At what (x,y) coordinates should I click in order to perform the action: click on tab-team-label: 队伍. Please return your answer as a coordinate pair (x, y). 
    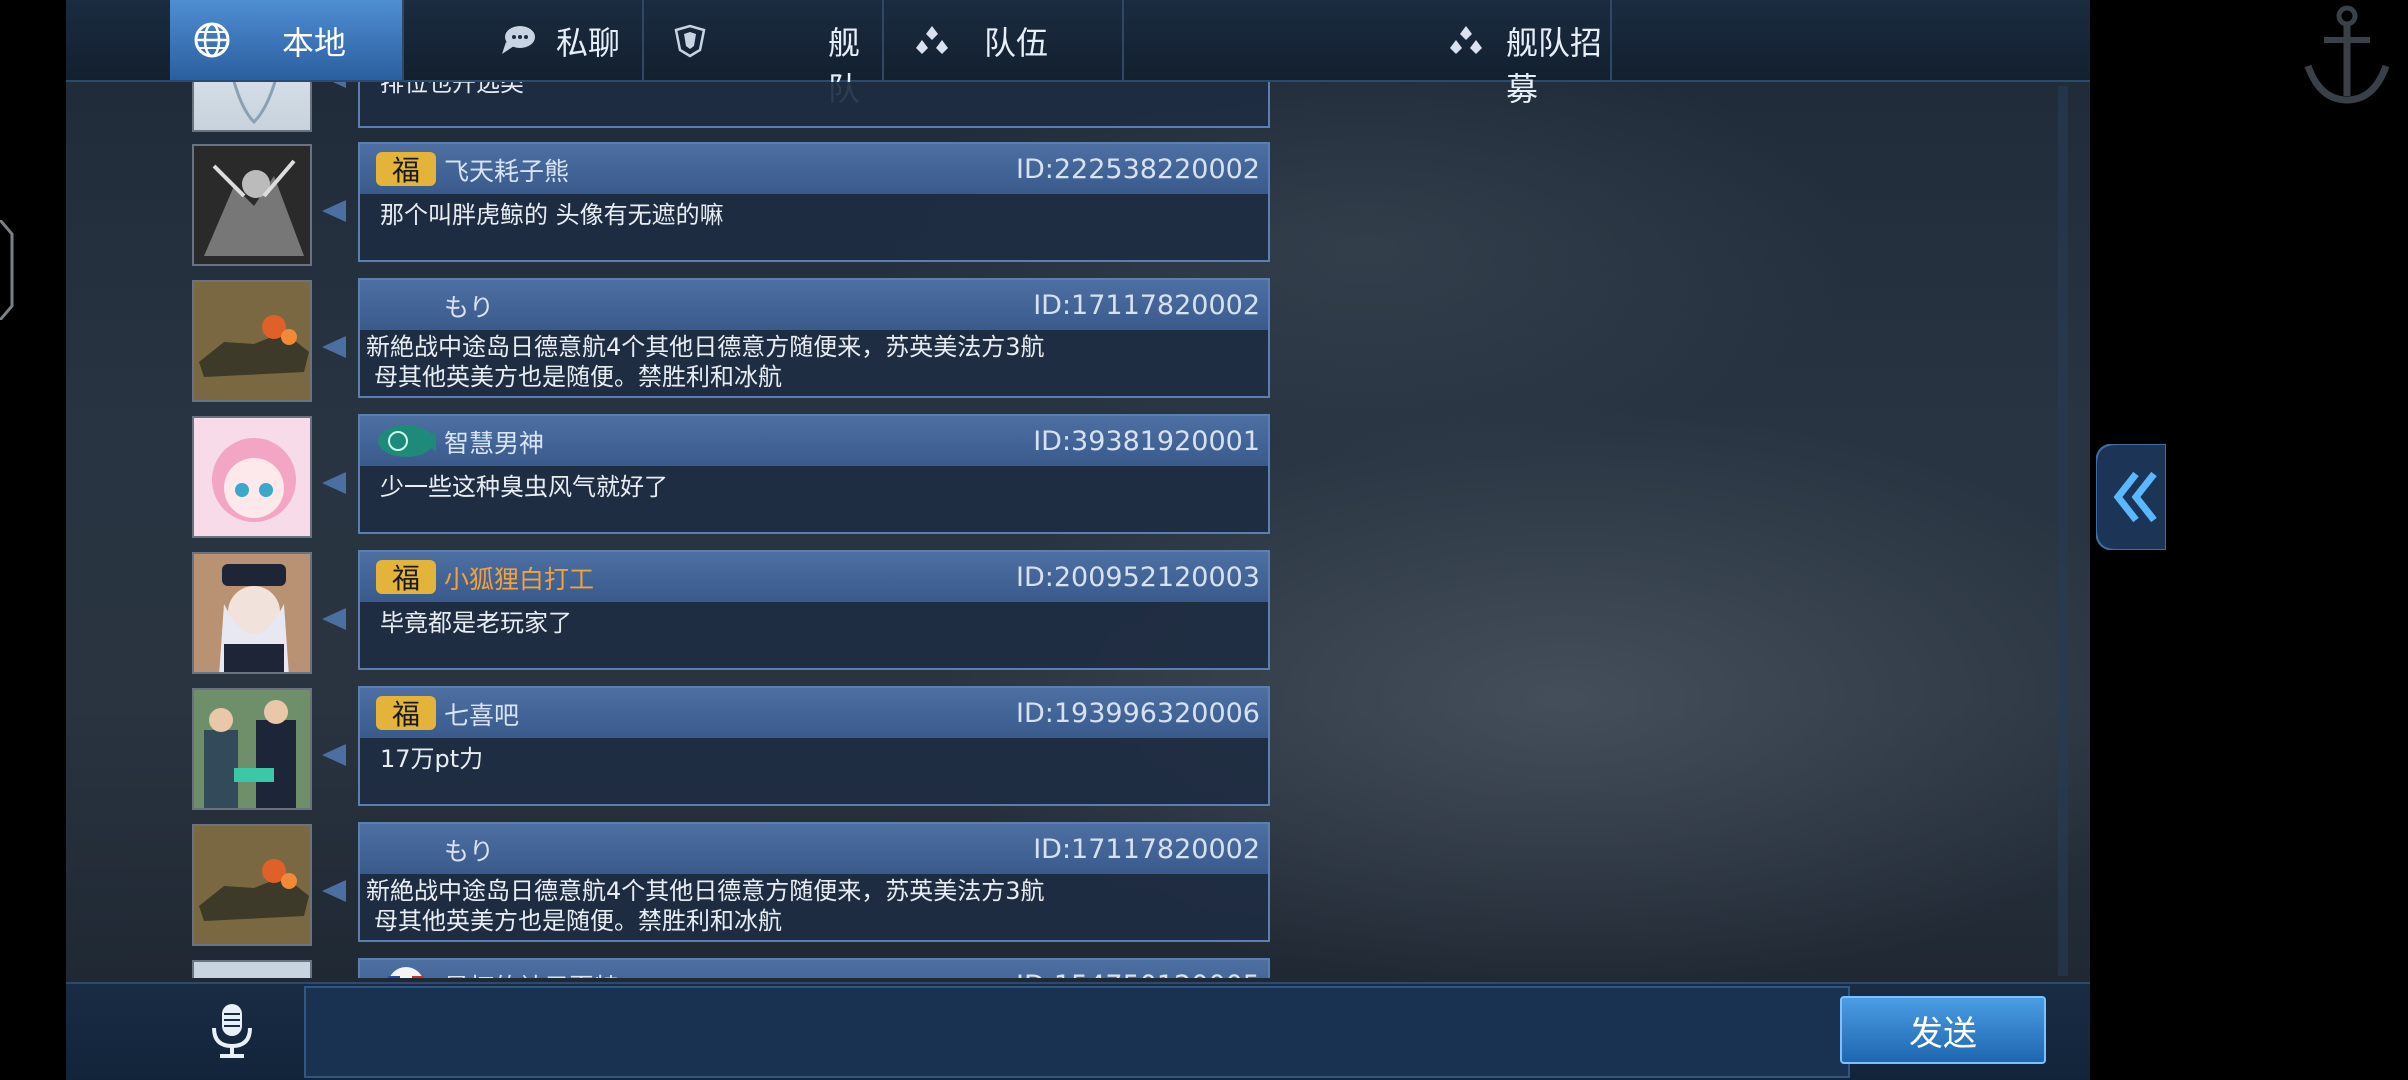
    Looking at the image, I should click on (1016, 43).